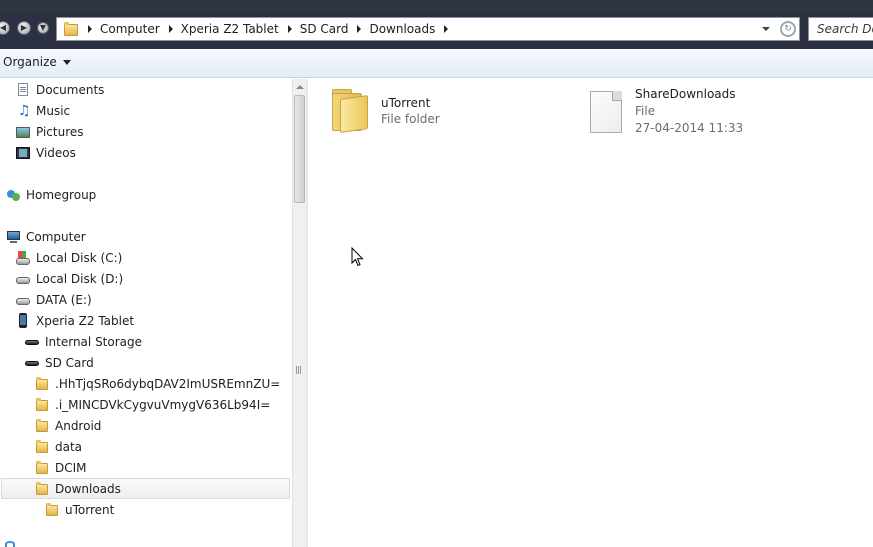  I want to click on network-icon, so click(10, 544).